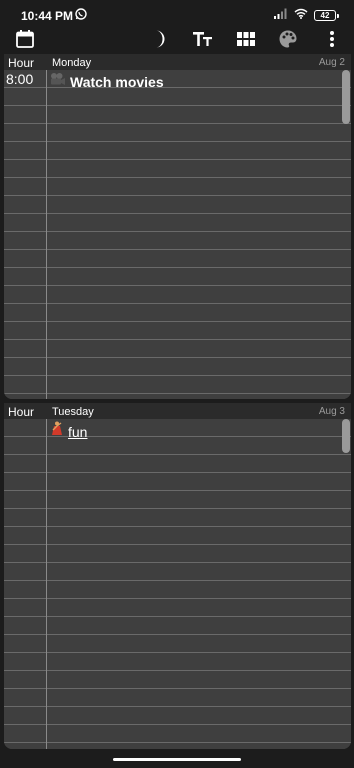 This screenshot has width=354, height=768. I want to click on day-date: Aug 3, so click(331, 411).